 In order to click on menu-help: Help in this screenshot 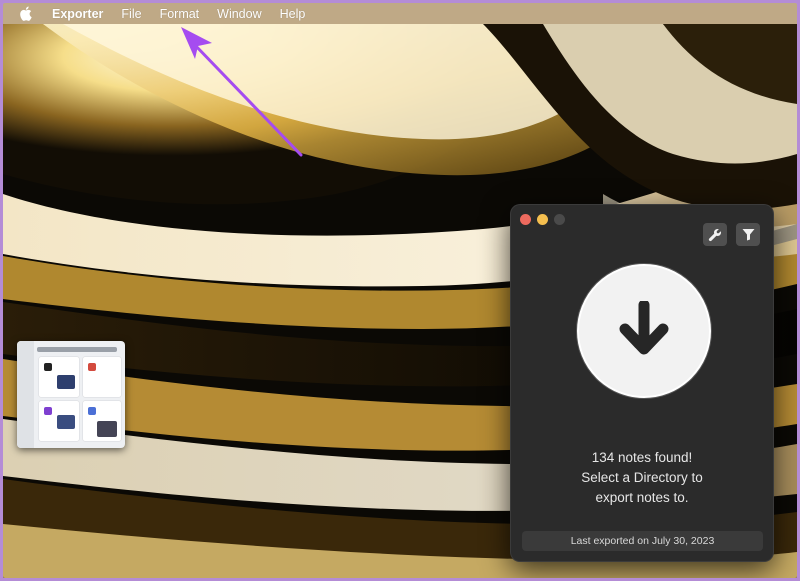, I will do `click(293, 14)`.